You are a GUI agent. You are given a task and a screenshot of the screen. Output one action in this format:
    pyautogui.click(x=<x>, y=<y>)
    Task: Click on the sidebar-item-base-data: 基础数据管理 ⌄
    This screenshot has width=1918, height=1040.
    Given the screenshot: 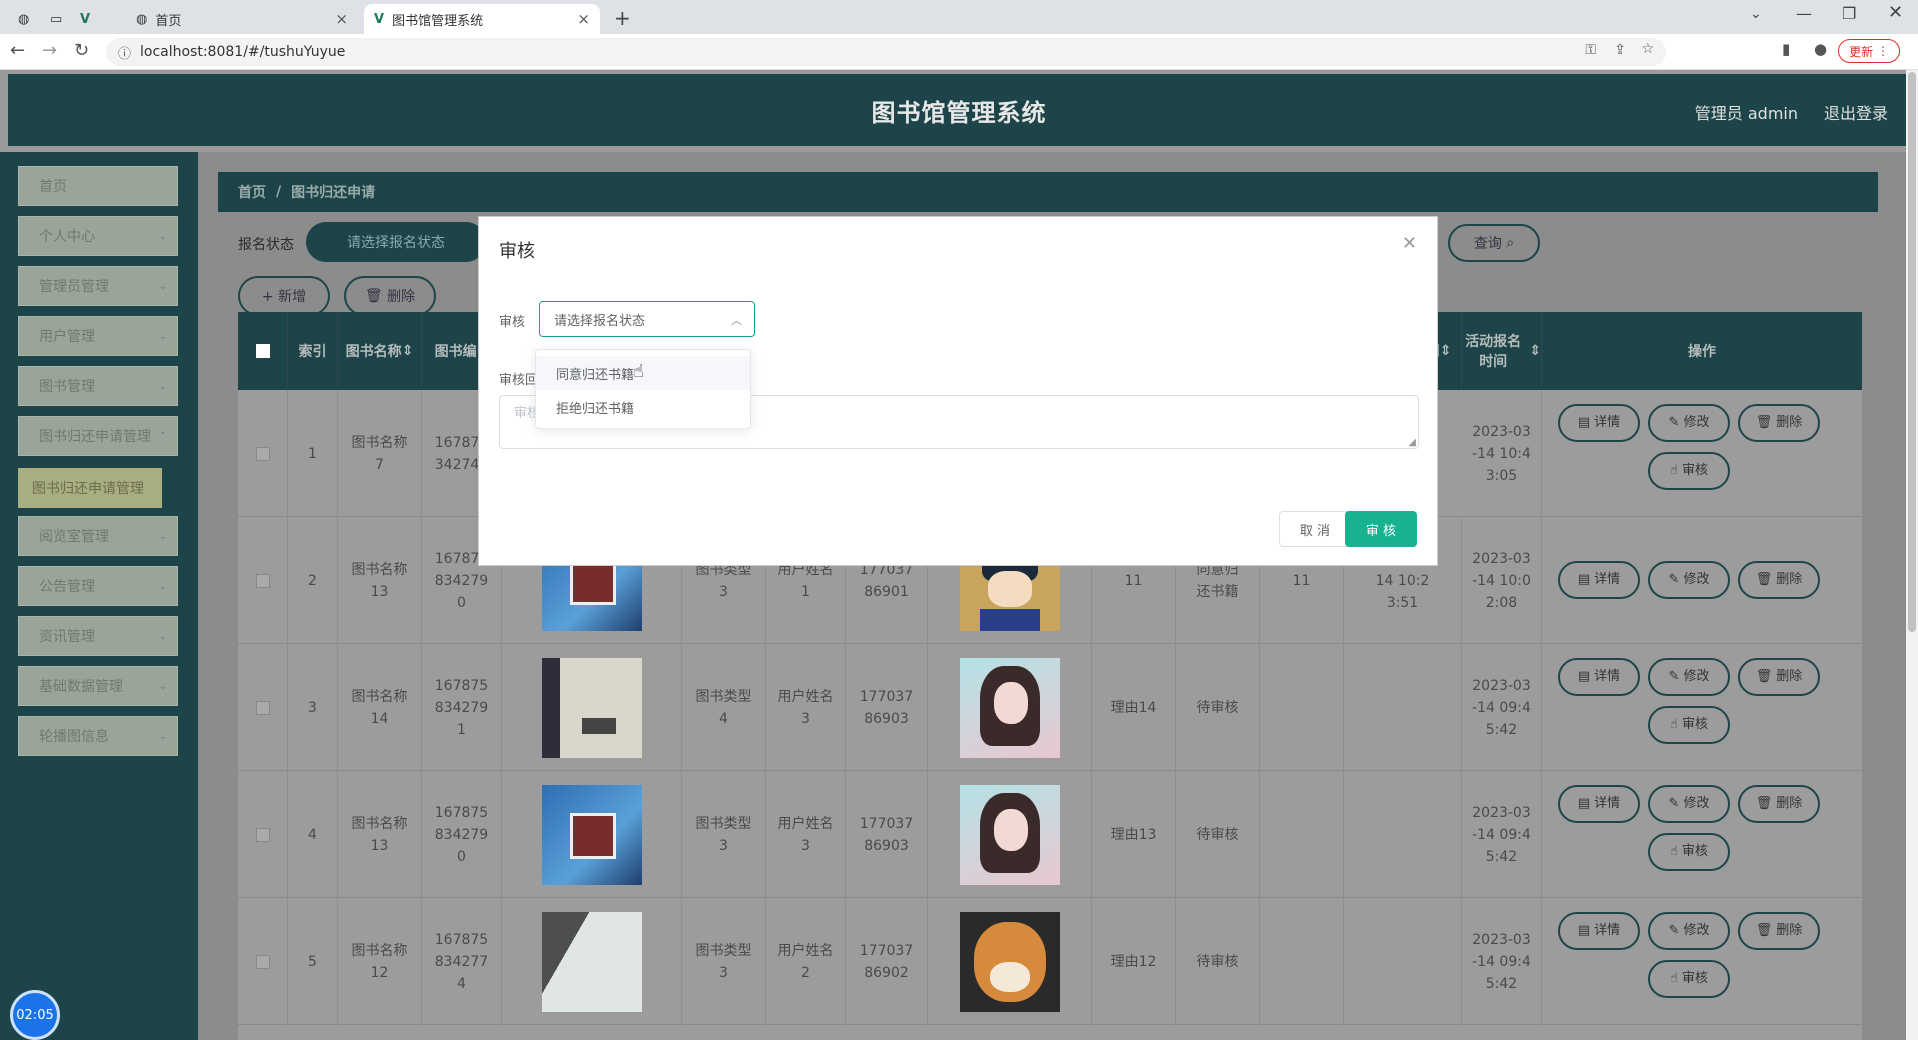 What is the action you would take?
    pyautogui.click(x=98, y=686)
    